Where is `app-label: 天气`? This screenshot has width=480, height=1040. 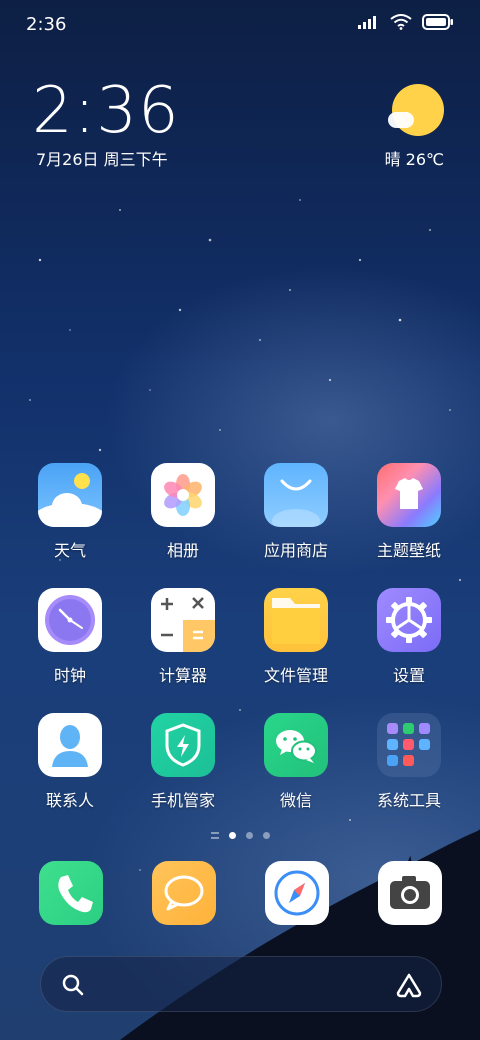 app-label: 天气 is located at coordinates (69, 550).